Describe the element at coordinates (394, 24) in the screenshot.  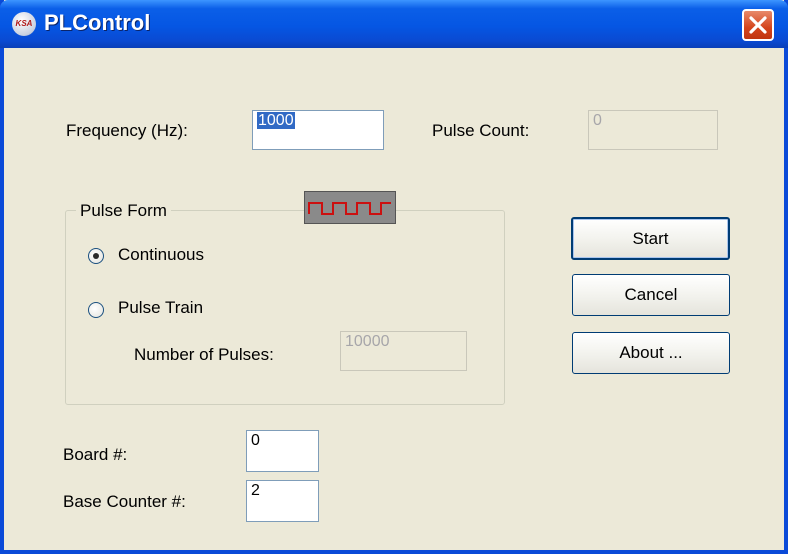
I see `title-bar: KSA PLControl` at that location.